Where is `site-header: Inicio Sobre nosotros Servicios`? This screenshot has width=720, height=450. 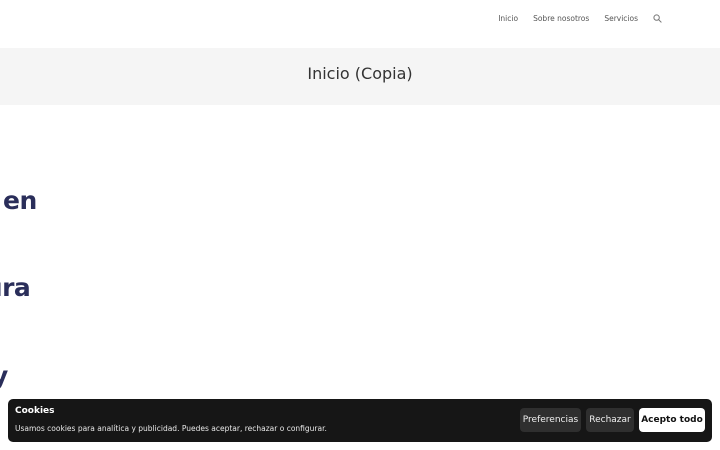 site-header: Inicio Sobre nosotros Servicios is located at coordinates (360, 24).